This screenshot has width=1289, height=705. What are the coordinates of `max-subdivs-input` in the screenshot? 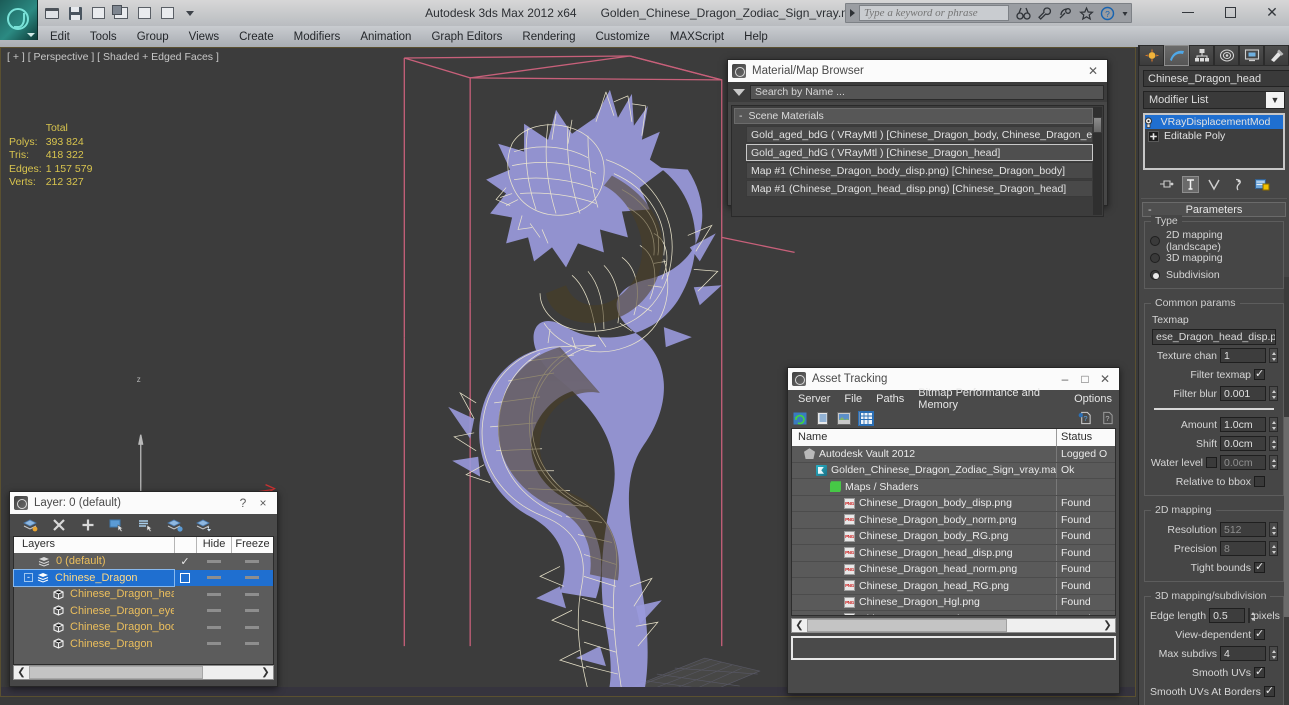 It's located at (1243, 653).